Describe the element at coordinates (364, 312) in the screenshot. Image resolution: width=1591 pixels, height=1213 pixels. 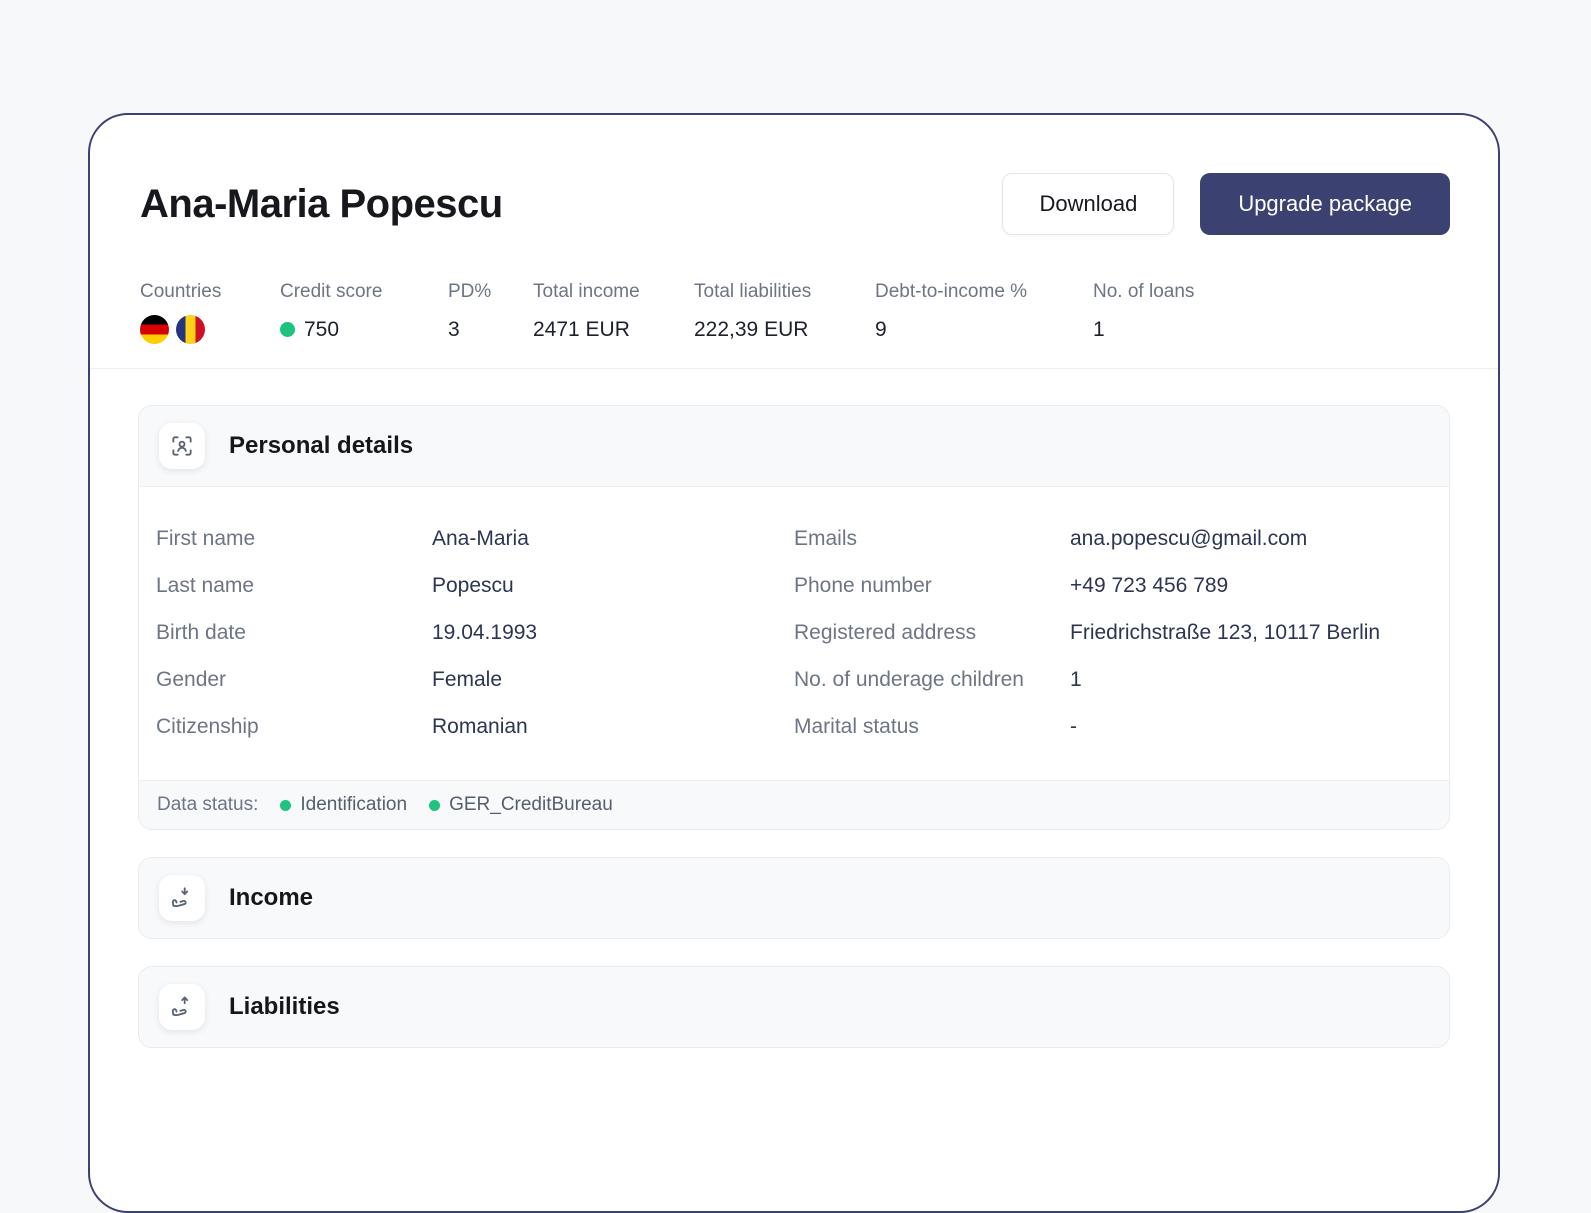
I see `stat-credit-score: Credit score 750` at that location.